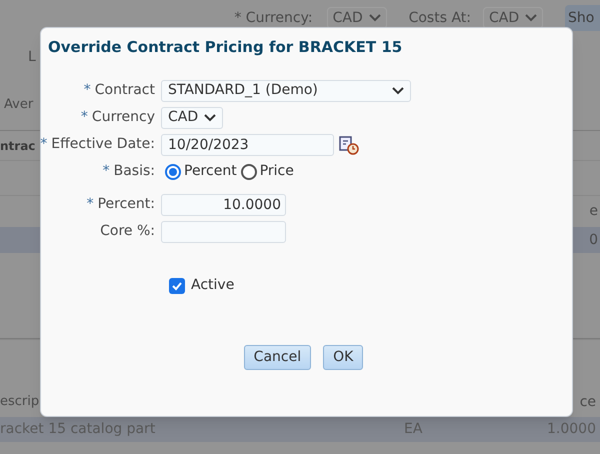 The image size is (600, 454). I want to click on checkmark-icon, so click(177, 286).